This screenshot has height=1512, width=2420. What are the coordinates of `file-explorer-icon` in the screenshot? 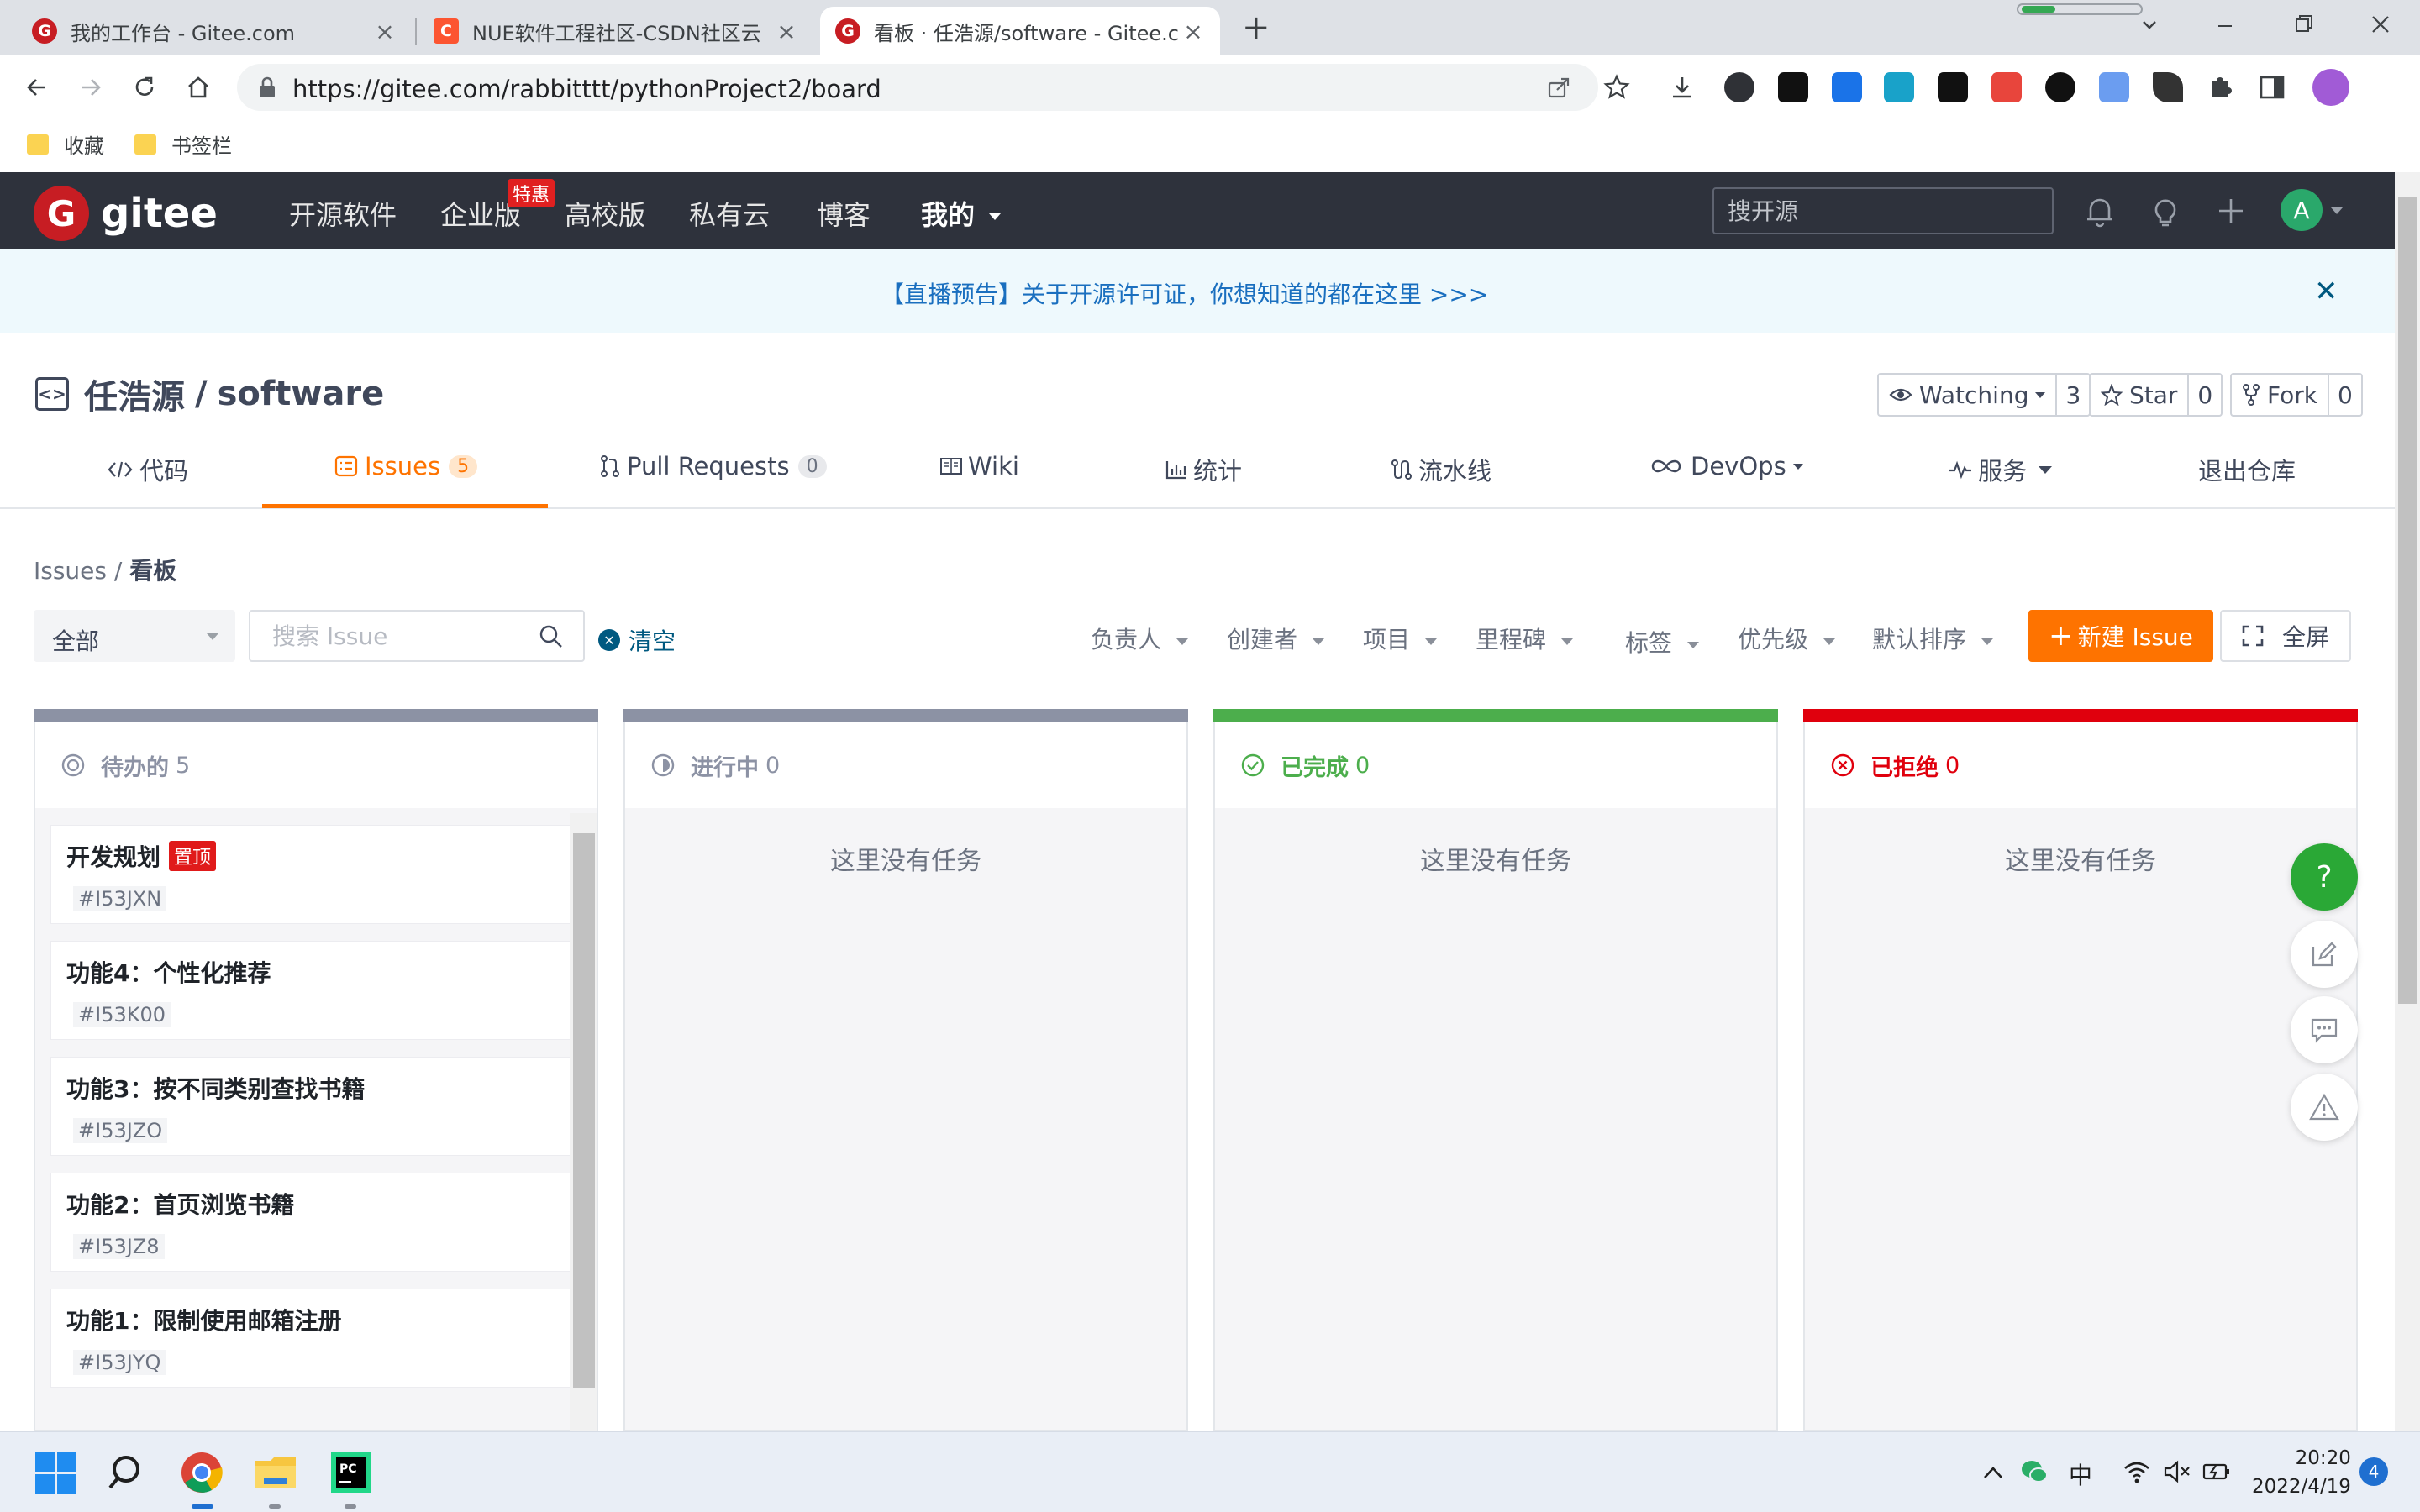 It's located at (276, 1472).